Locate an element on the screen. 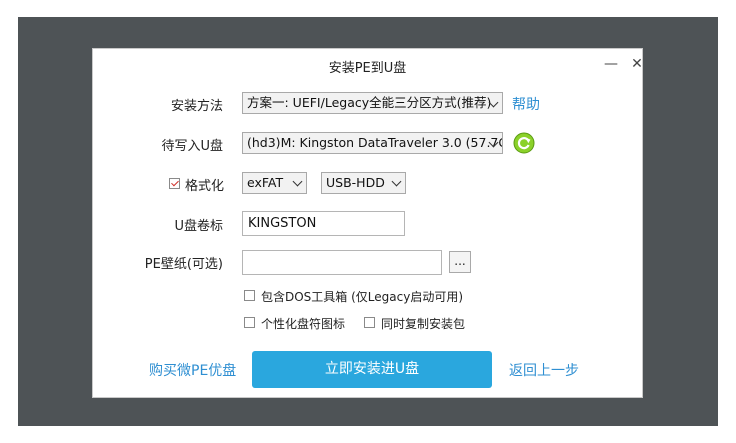 This screenshot has height=443, width=736. dos-tools-checkbox is located at coordinates (249, 295).